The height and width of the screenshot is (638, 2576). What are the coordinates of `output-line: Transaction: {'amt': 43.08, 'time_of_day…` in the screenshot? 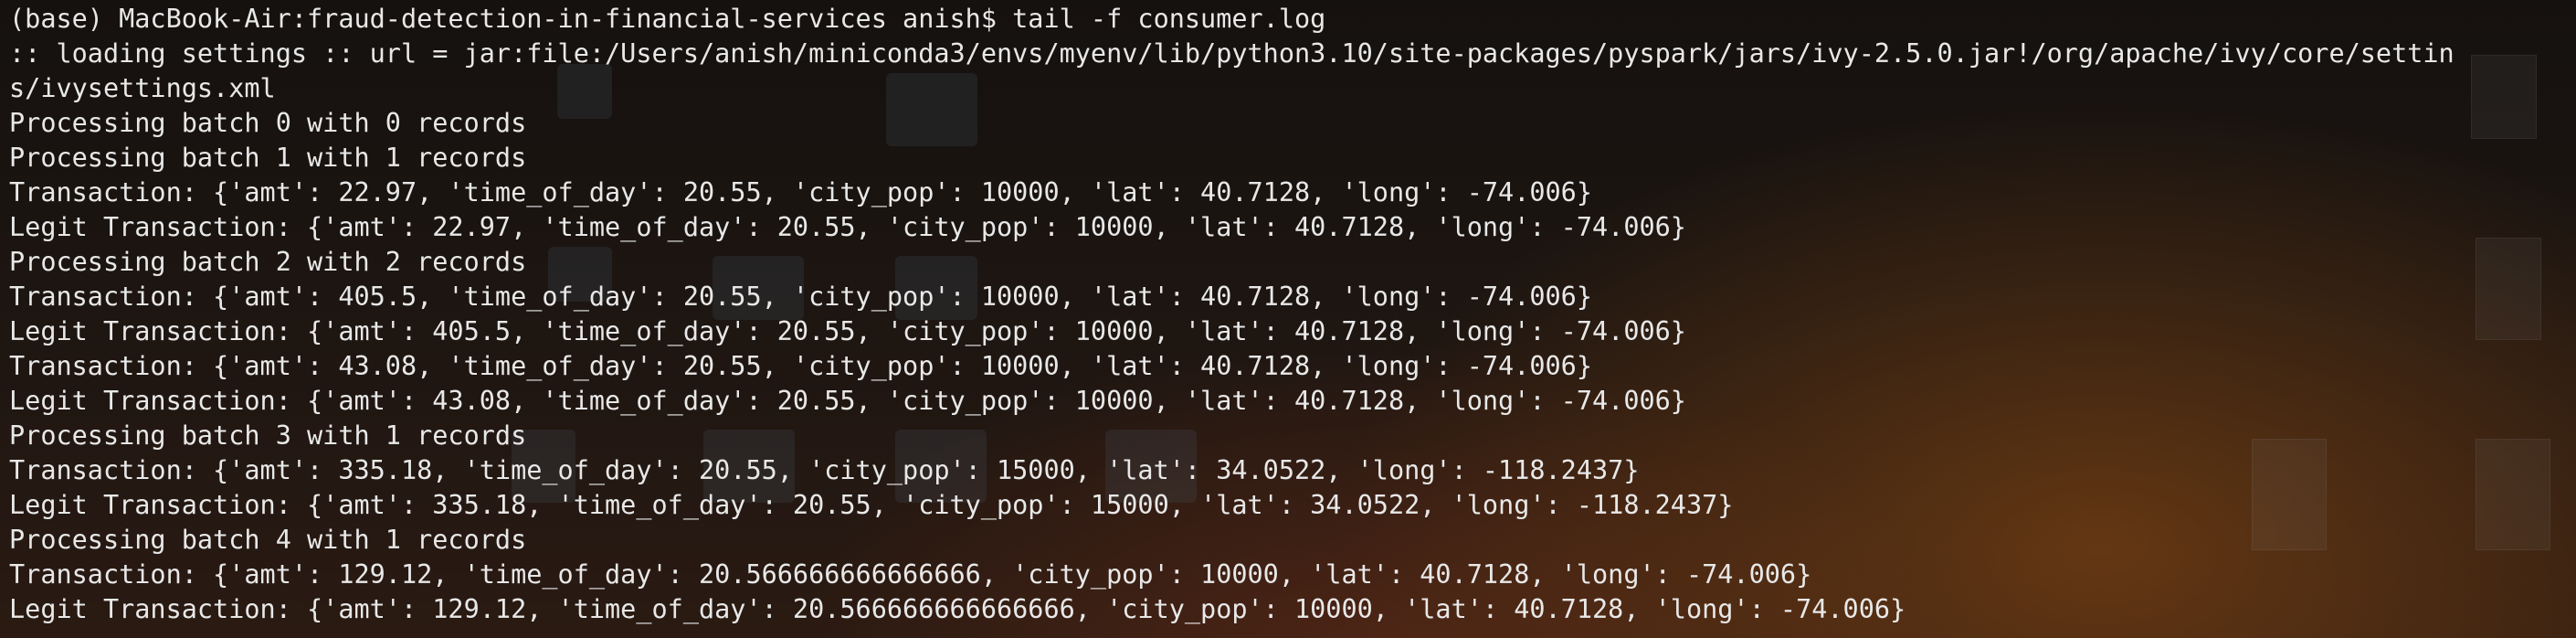 It's located at (801, 366).